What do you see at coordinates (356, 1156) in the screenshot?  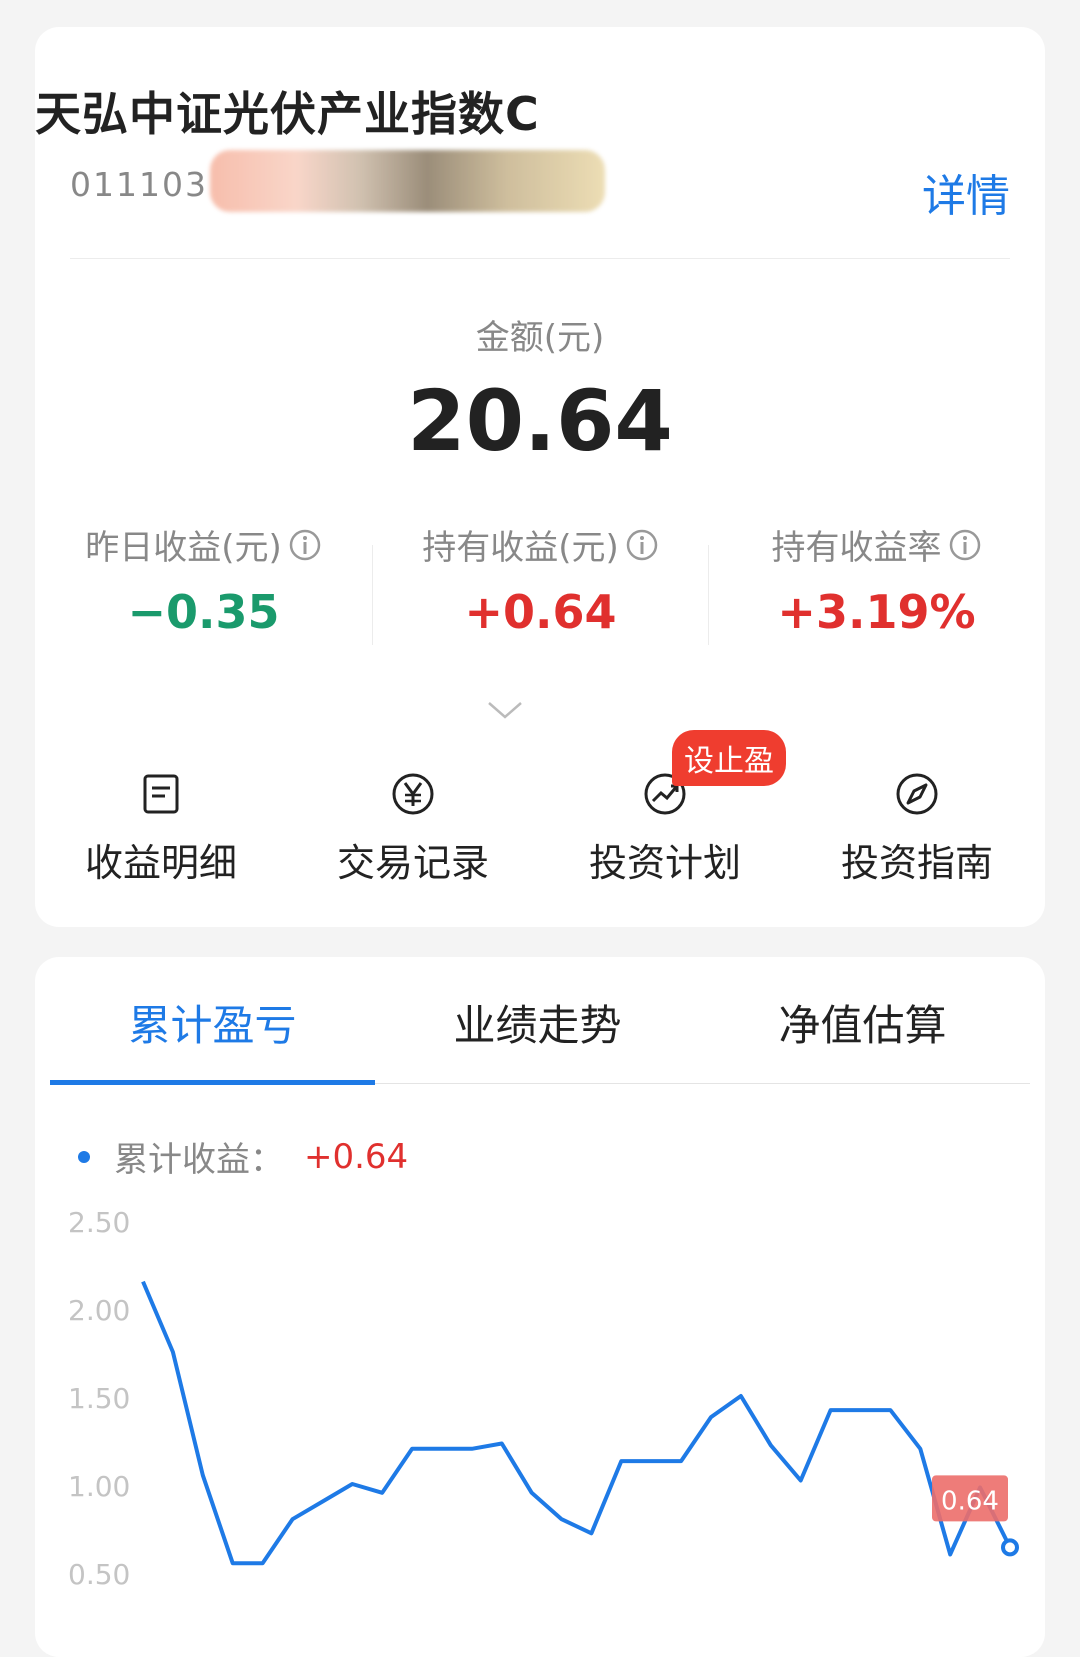 I see `legend-value: +0.64` at bounding box center [356, 1156].